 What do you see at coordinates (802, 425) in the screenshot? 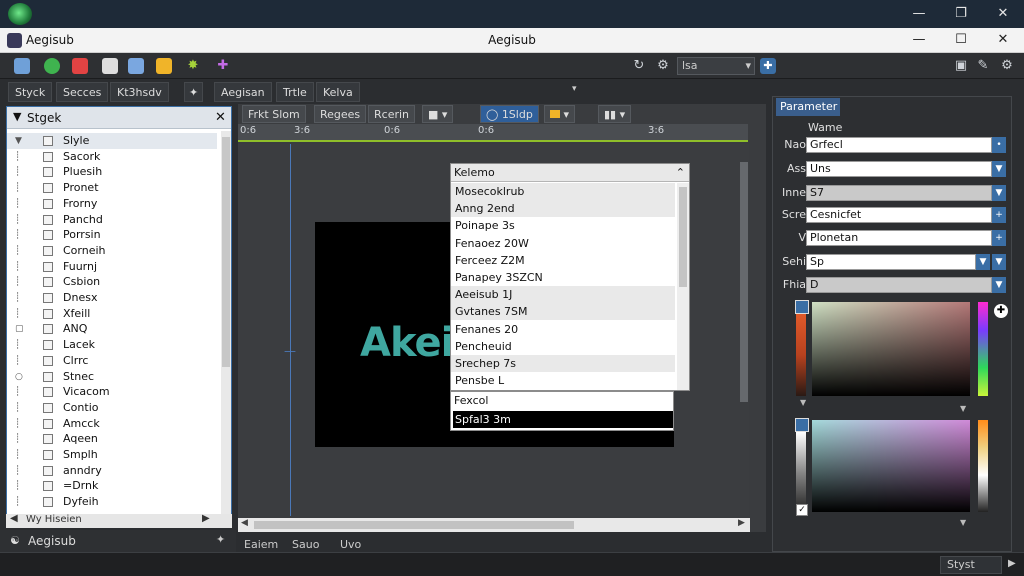
I see `secondary-color-swatch` at bounding box center [802, 425].